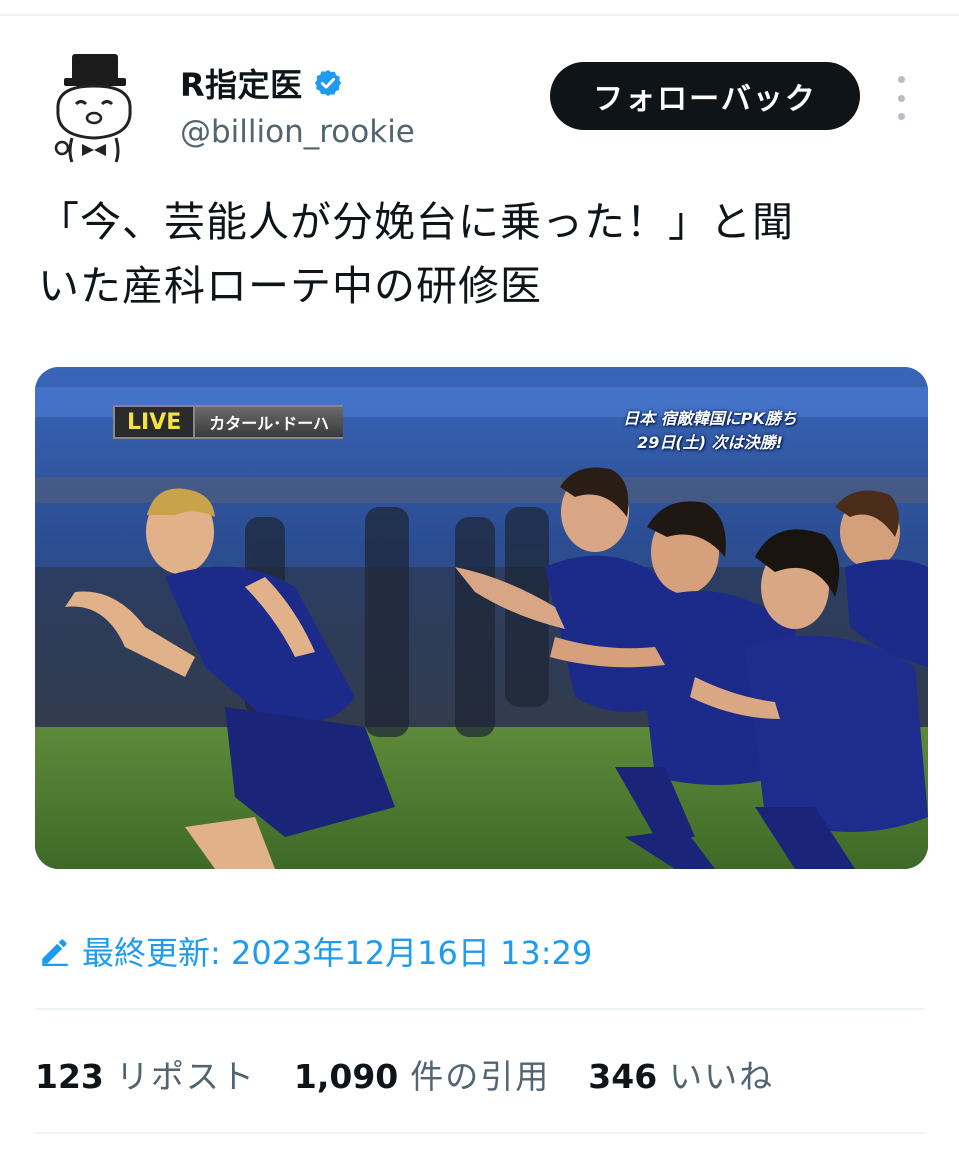 The width and height of the screenshot is (959, 1152). What do you see at coordinates (710, 442) in the screenshot?
I see `caption-line-2: 29日(土) 次は決勝!` at bounding box center [710, 442].